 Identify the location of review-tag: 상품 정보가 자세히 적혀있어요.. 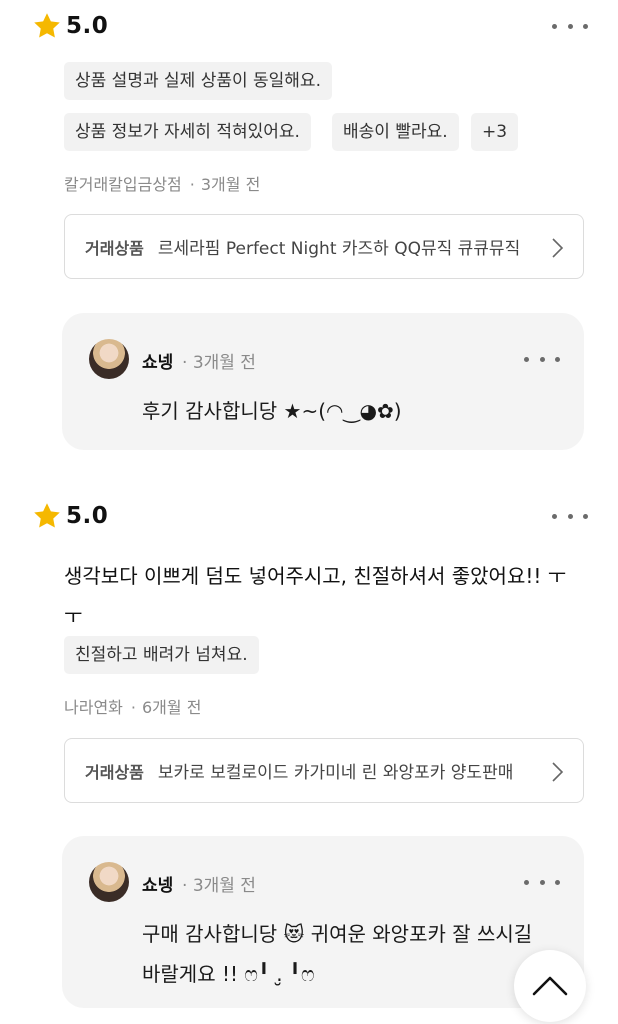
(187, 132).